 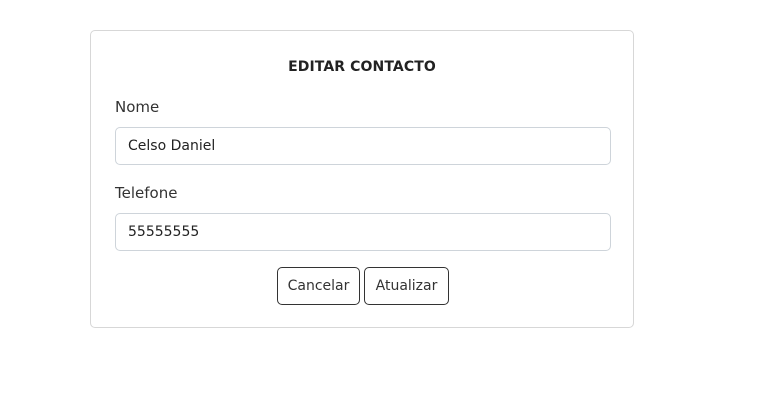 What do you see at coordinates (406, 286) in the screenshot?
I see `update-button: Atualizar` at bounding box center [406, 286].